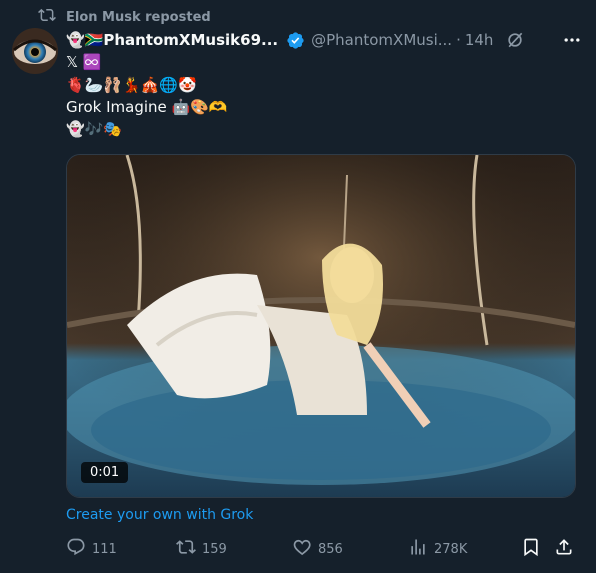 This screenshot has width=596, height=573. I want to click on repost-label: Elon Musk reposted, so click(138, 17).